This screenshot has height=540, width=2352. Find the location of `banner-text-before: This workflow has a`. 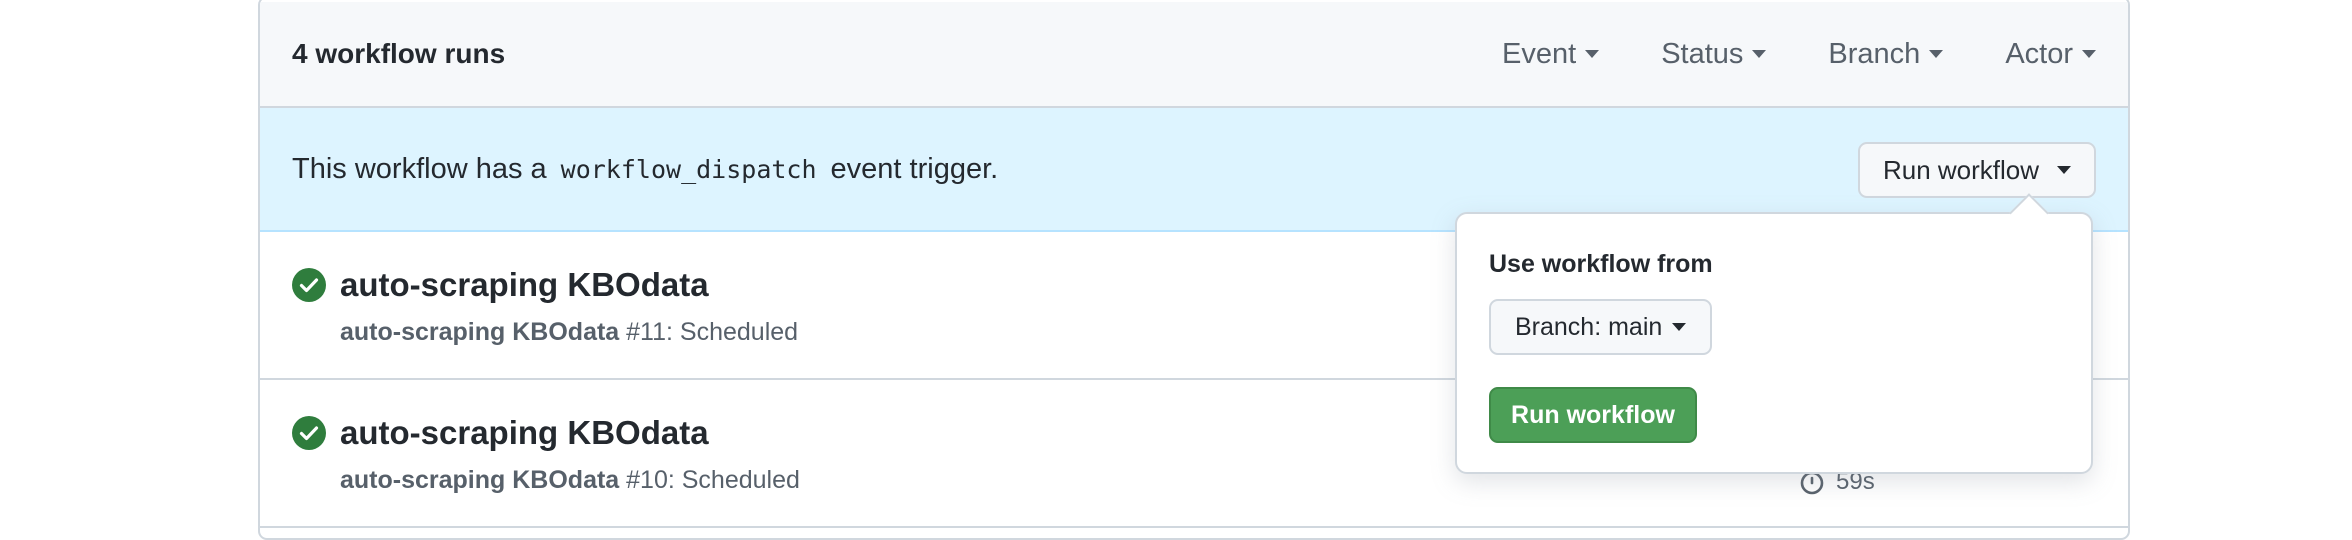

banner-text-before: This workflow has a is located at coordinates (419, 168).